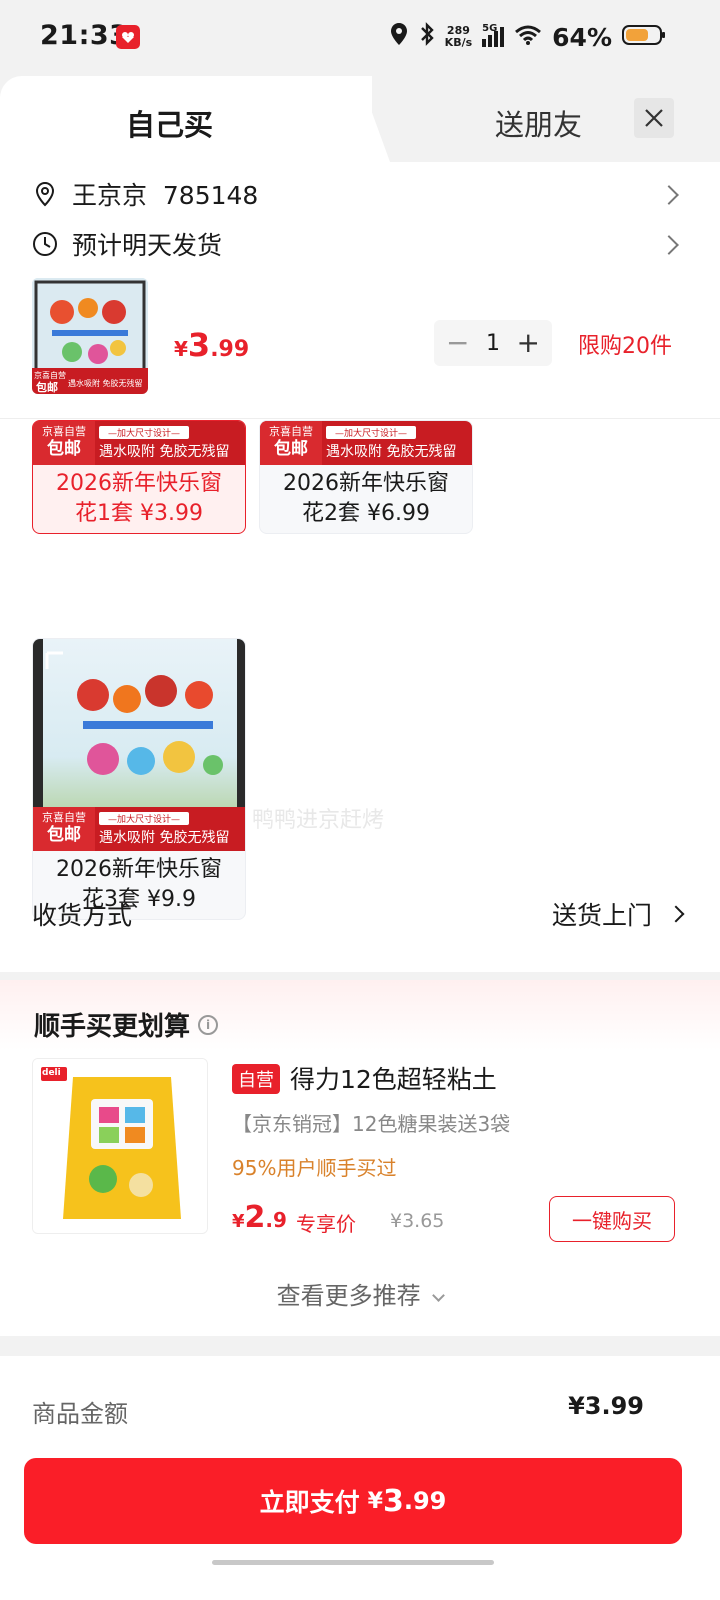  What do you see at coordinates (417, 1221) in the screenshot?
I see `original-price: ¥3.65` at bounding box center [417, 1221].